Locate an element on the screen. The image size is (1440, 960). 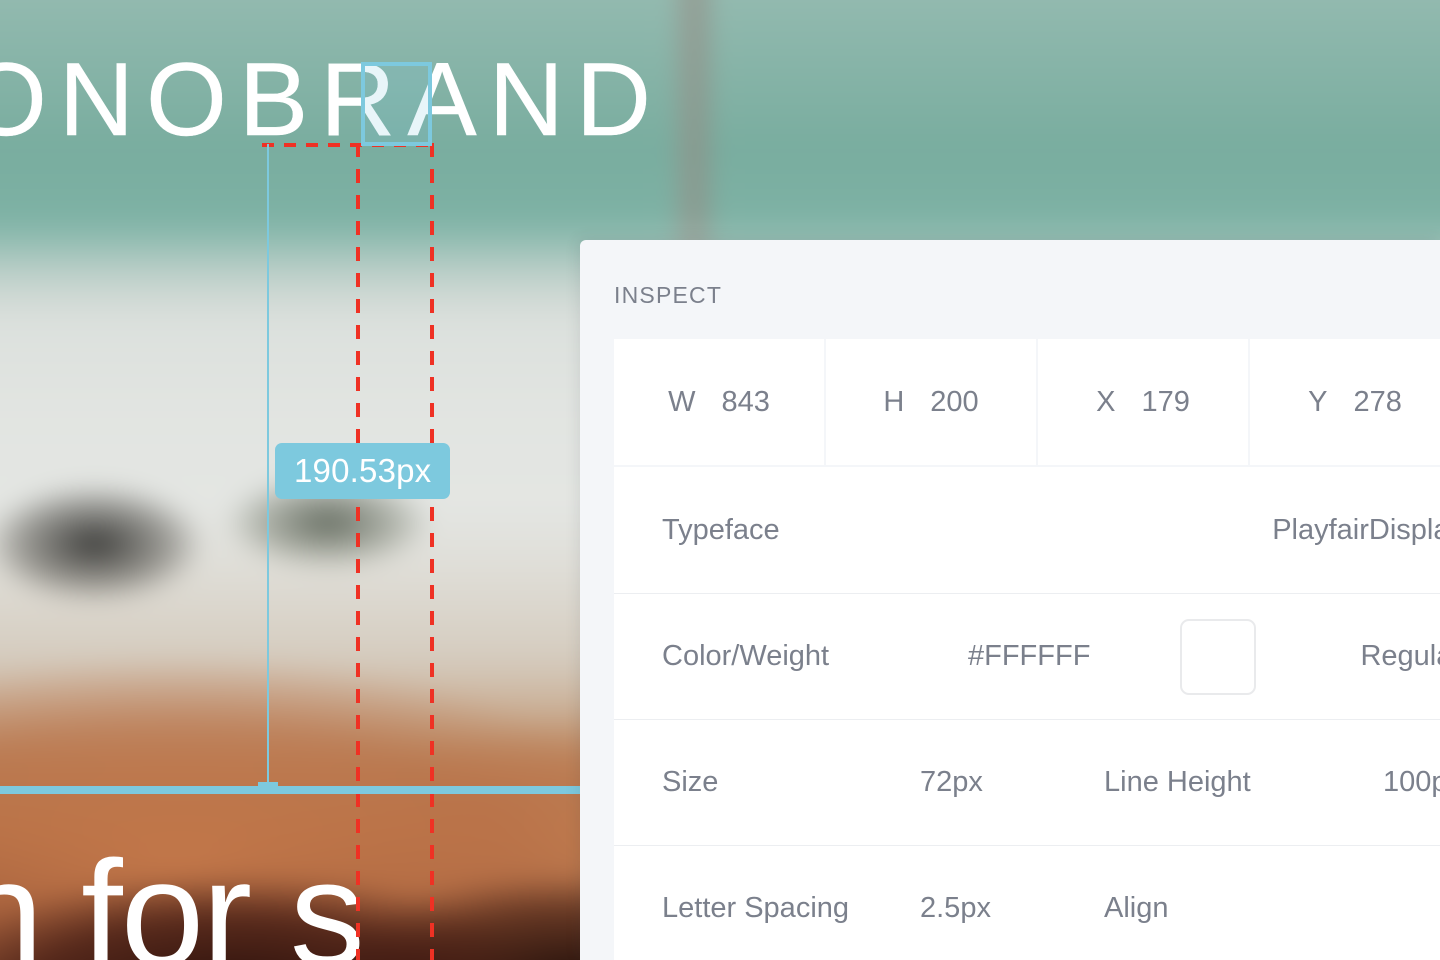
metric-key-h: H is located at coordinates (894, 401).